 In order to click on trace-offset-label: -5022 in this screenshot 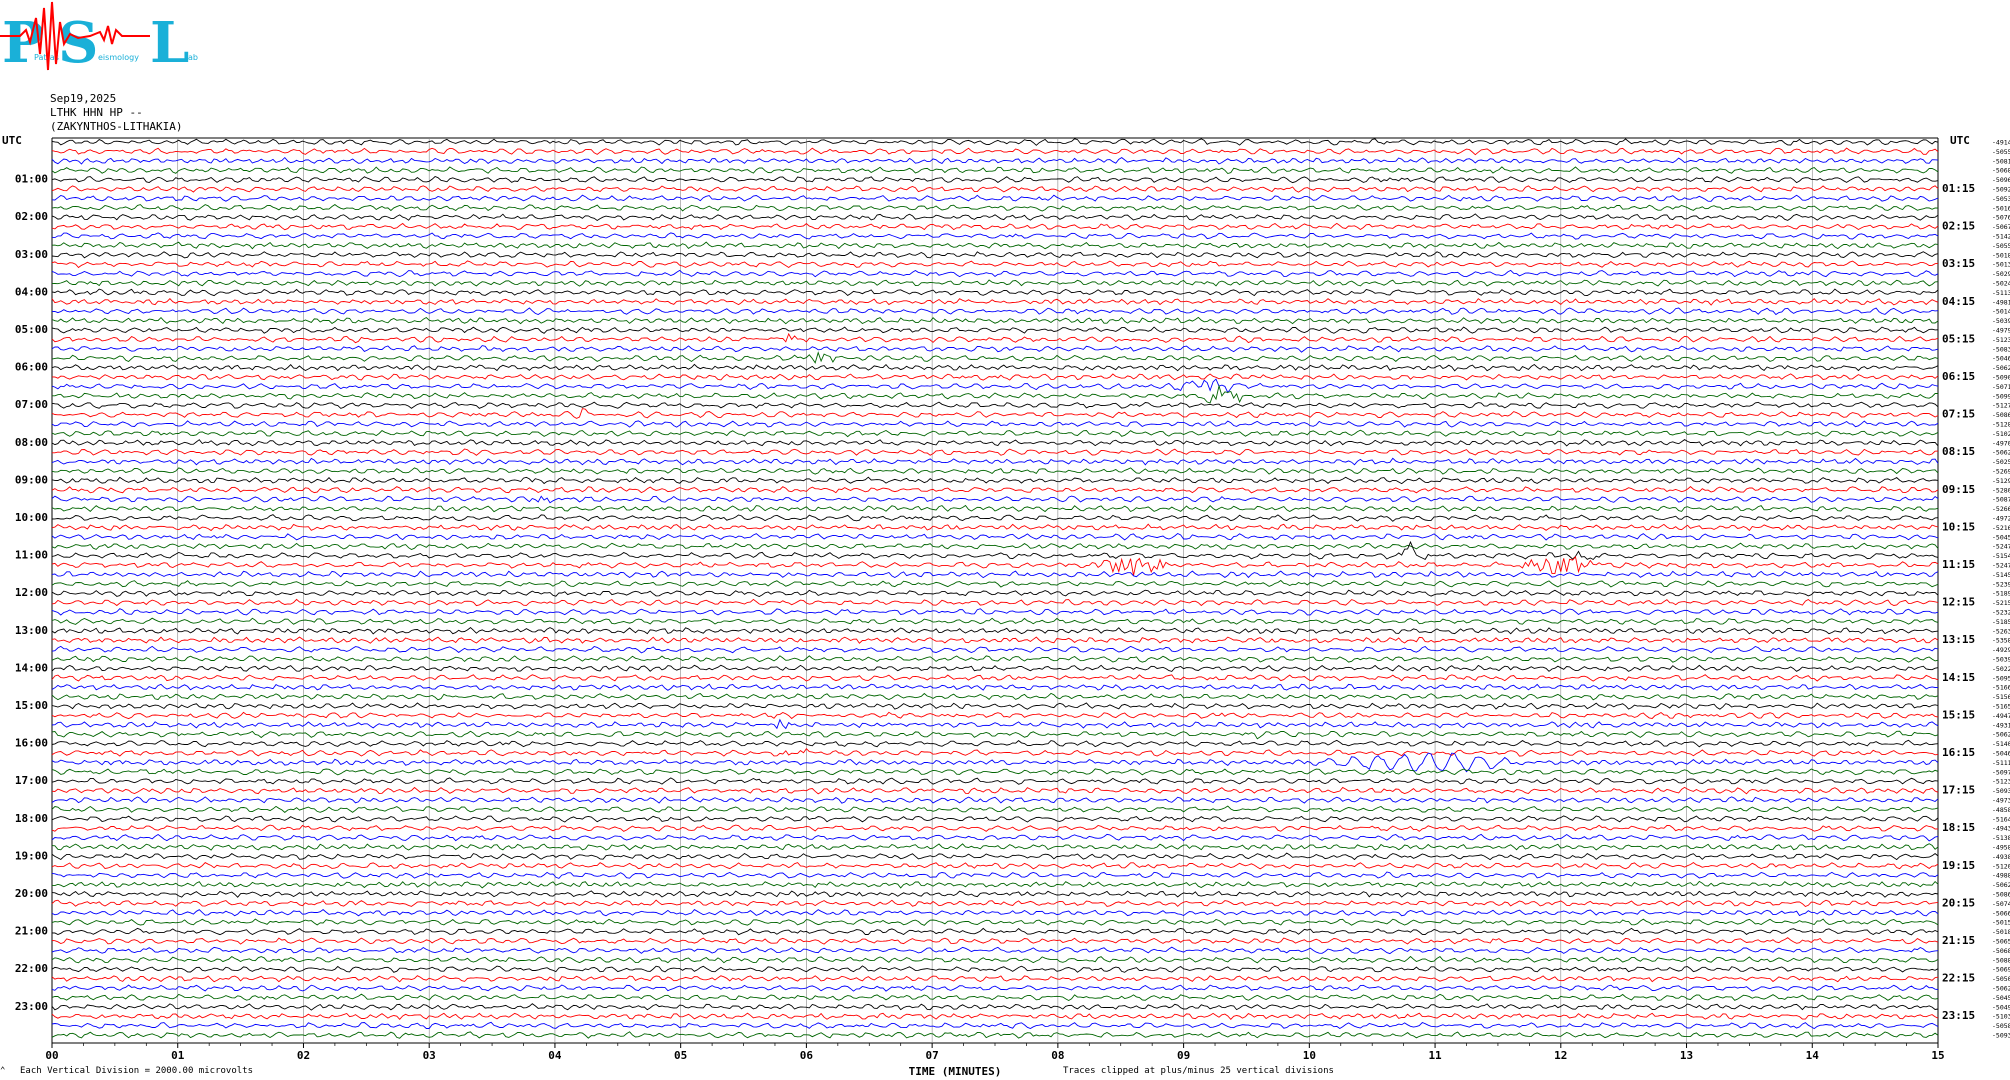, I will do `click(2001, 669)`.